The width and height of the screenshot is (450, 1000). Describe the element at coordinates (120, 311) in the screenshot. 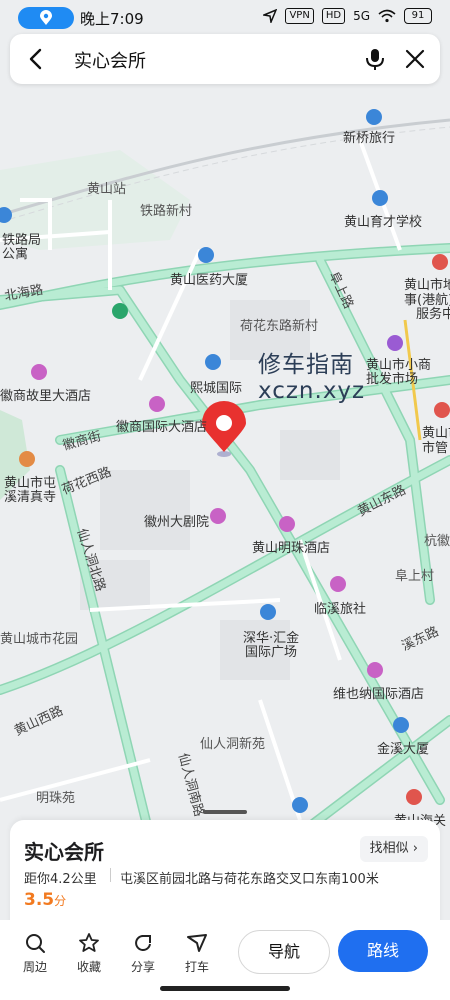

I see `metro-icon` at that location.